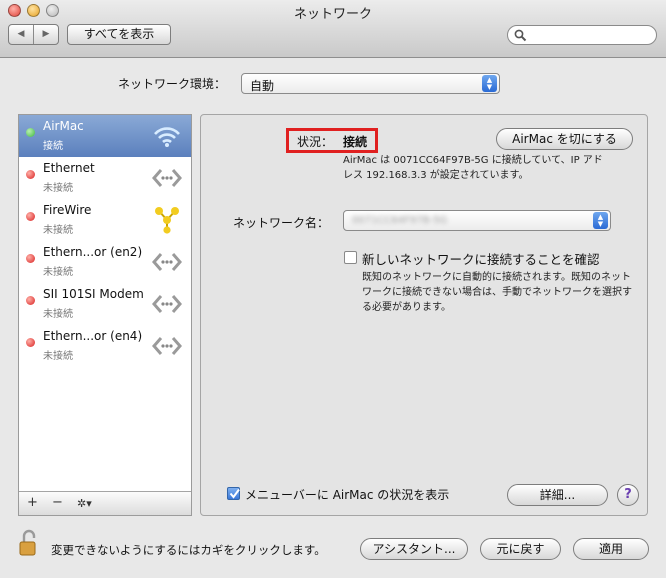  What do you see at coordinates (315, 142) in the screenshot?
I see `status-label: 状況：` at bounding box center [315, 142].